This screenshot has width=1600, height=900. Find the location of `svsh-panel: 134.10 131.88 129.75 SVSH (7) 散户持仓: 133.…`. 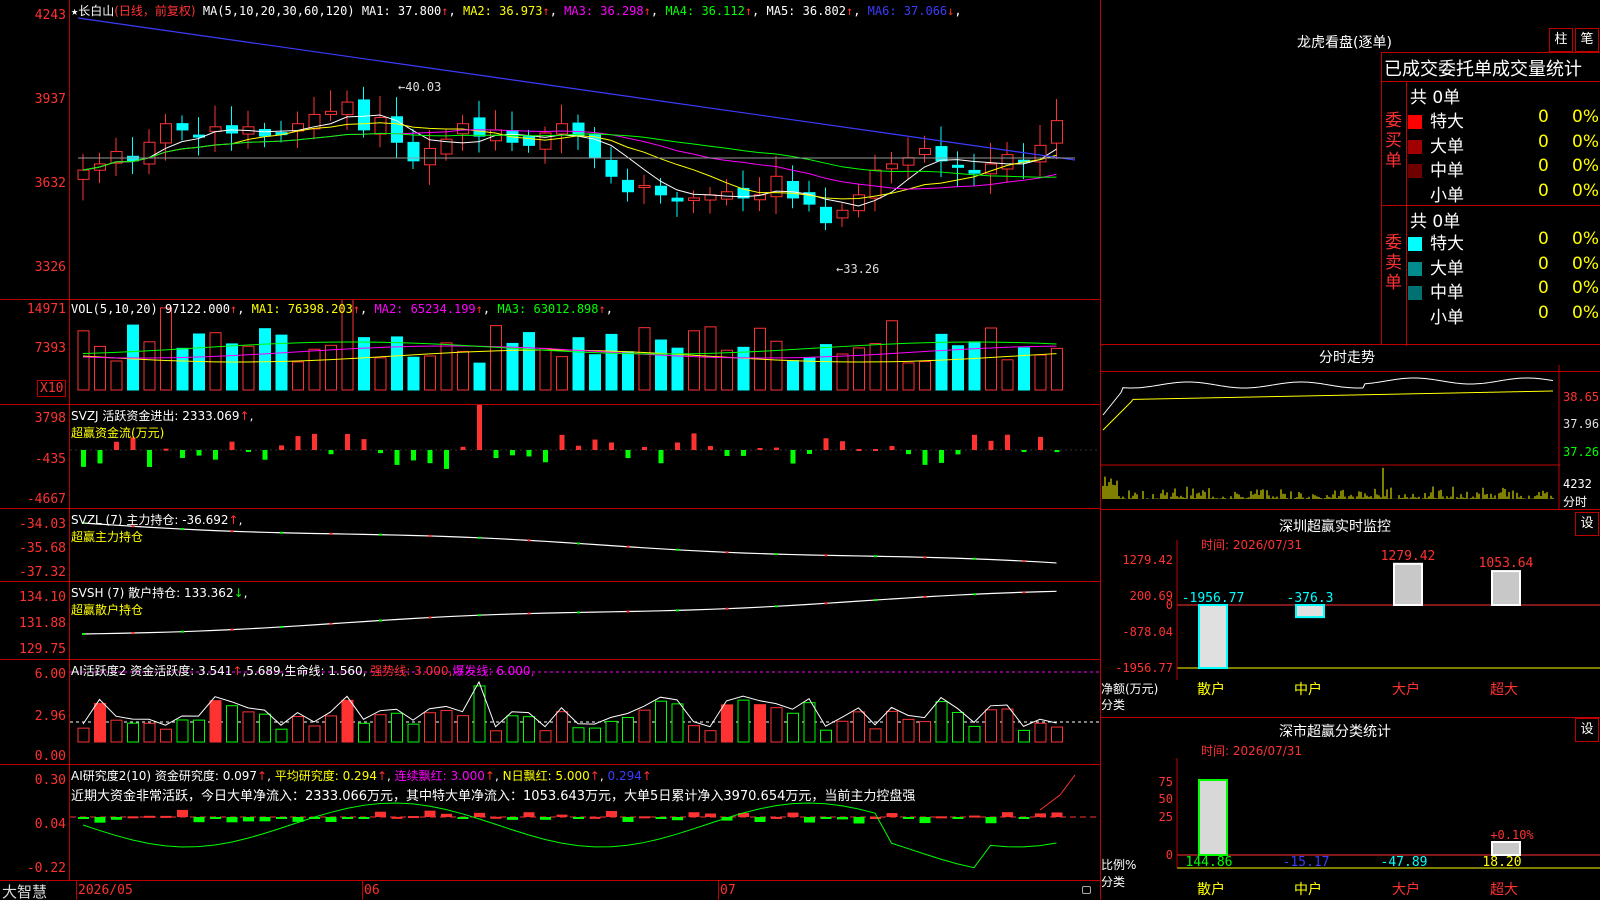

svsh-panel: 134.10 131.88 129.75 SVSH (7) 散户持仓: 133.… is located at coordinates (550, 621).